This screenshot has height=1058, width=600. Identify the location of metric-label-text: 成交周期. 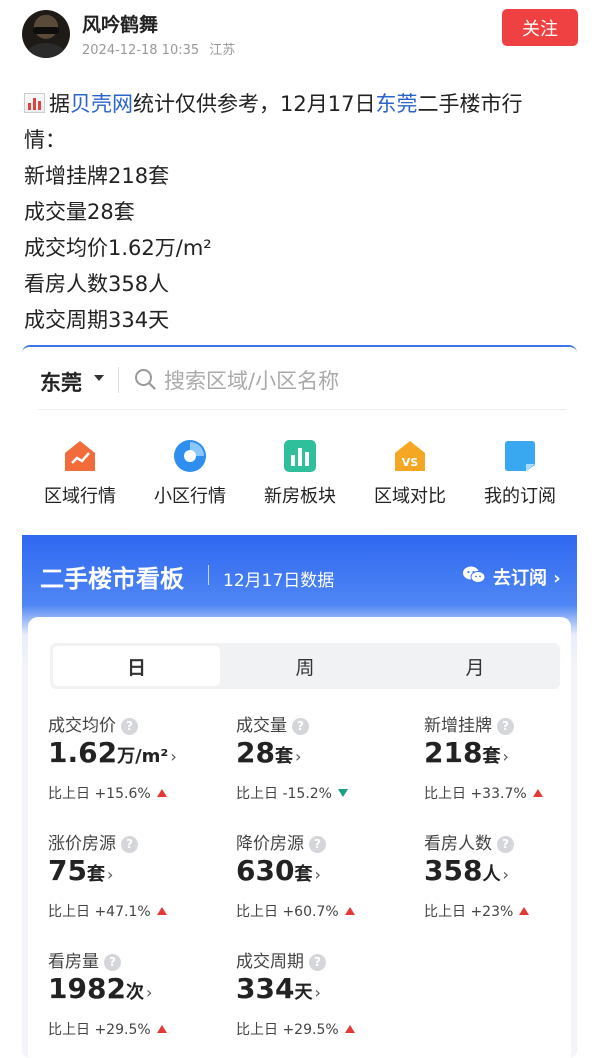
(270, 962).